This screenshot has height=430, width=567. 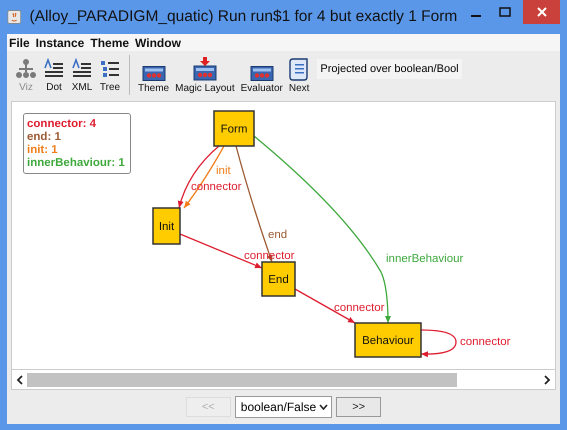 I want to click on menu-item: Instance, so click(x=60, y=43).